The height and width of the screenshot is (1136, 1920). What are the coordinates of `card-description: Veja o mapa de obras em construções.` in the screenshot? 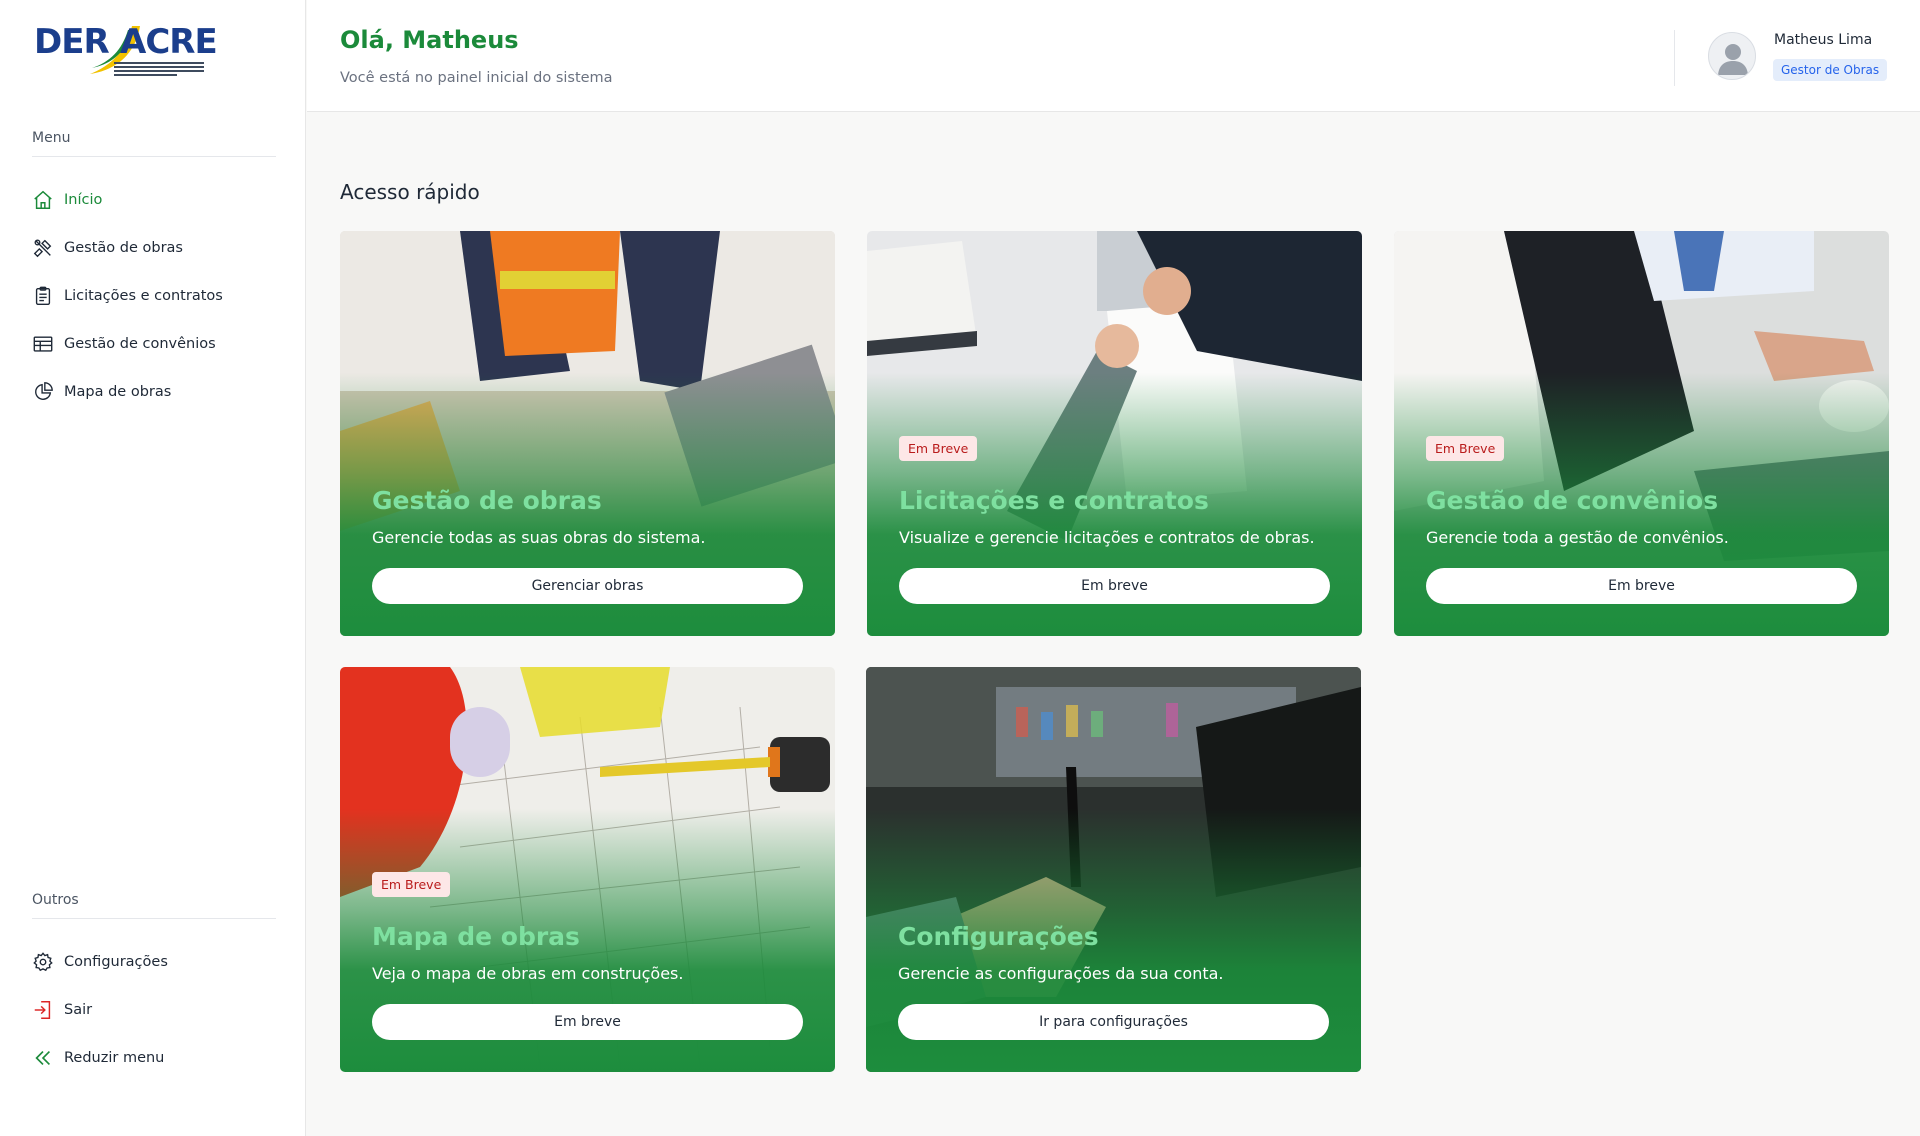 It's located at (528, 973).